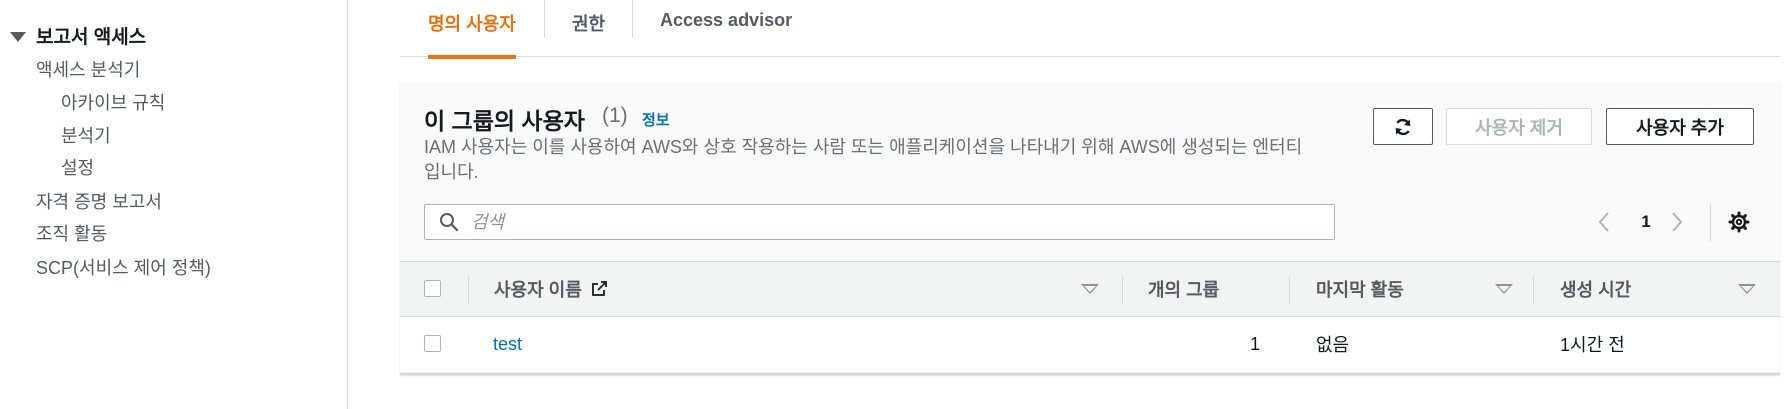  I want to click on column-header-label: 사용자 이름, so click(538, 290).